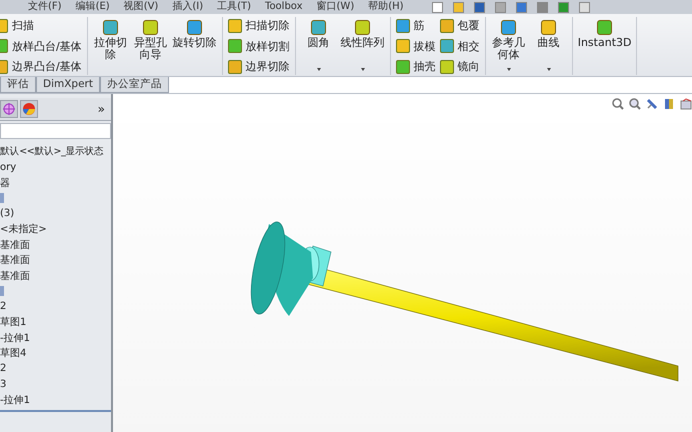 The height and width of the screenshot is (432, 692). Describe the element at coordinates (194, 46) in the screenshot. I see `toolbar-button: 旋转切除` at that location.